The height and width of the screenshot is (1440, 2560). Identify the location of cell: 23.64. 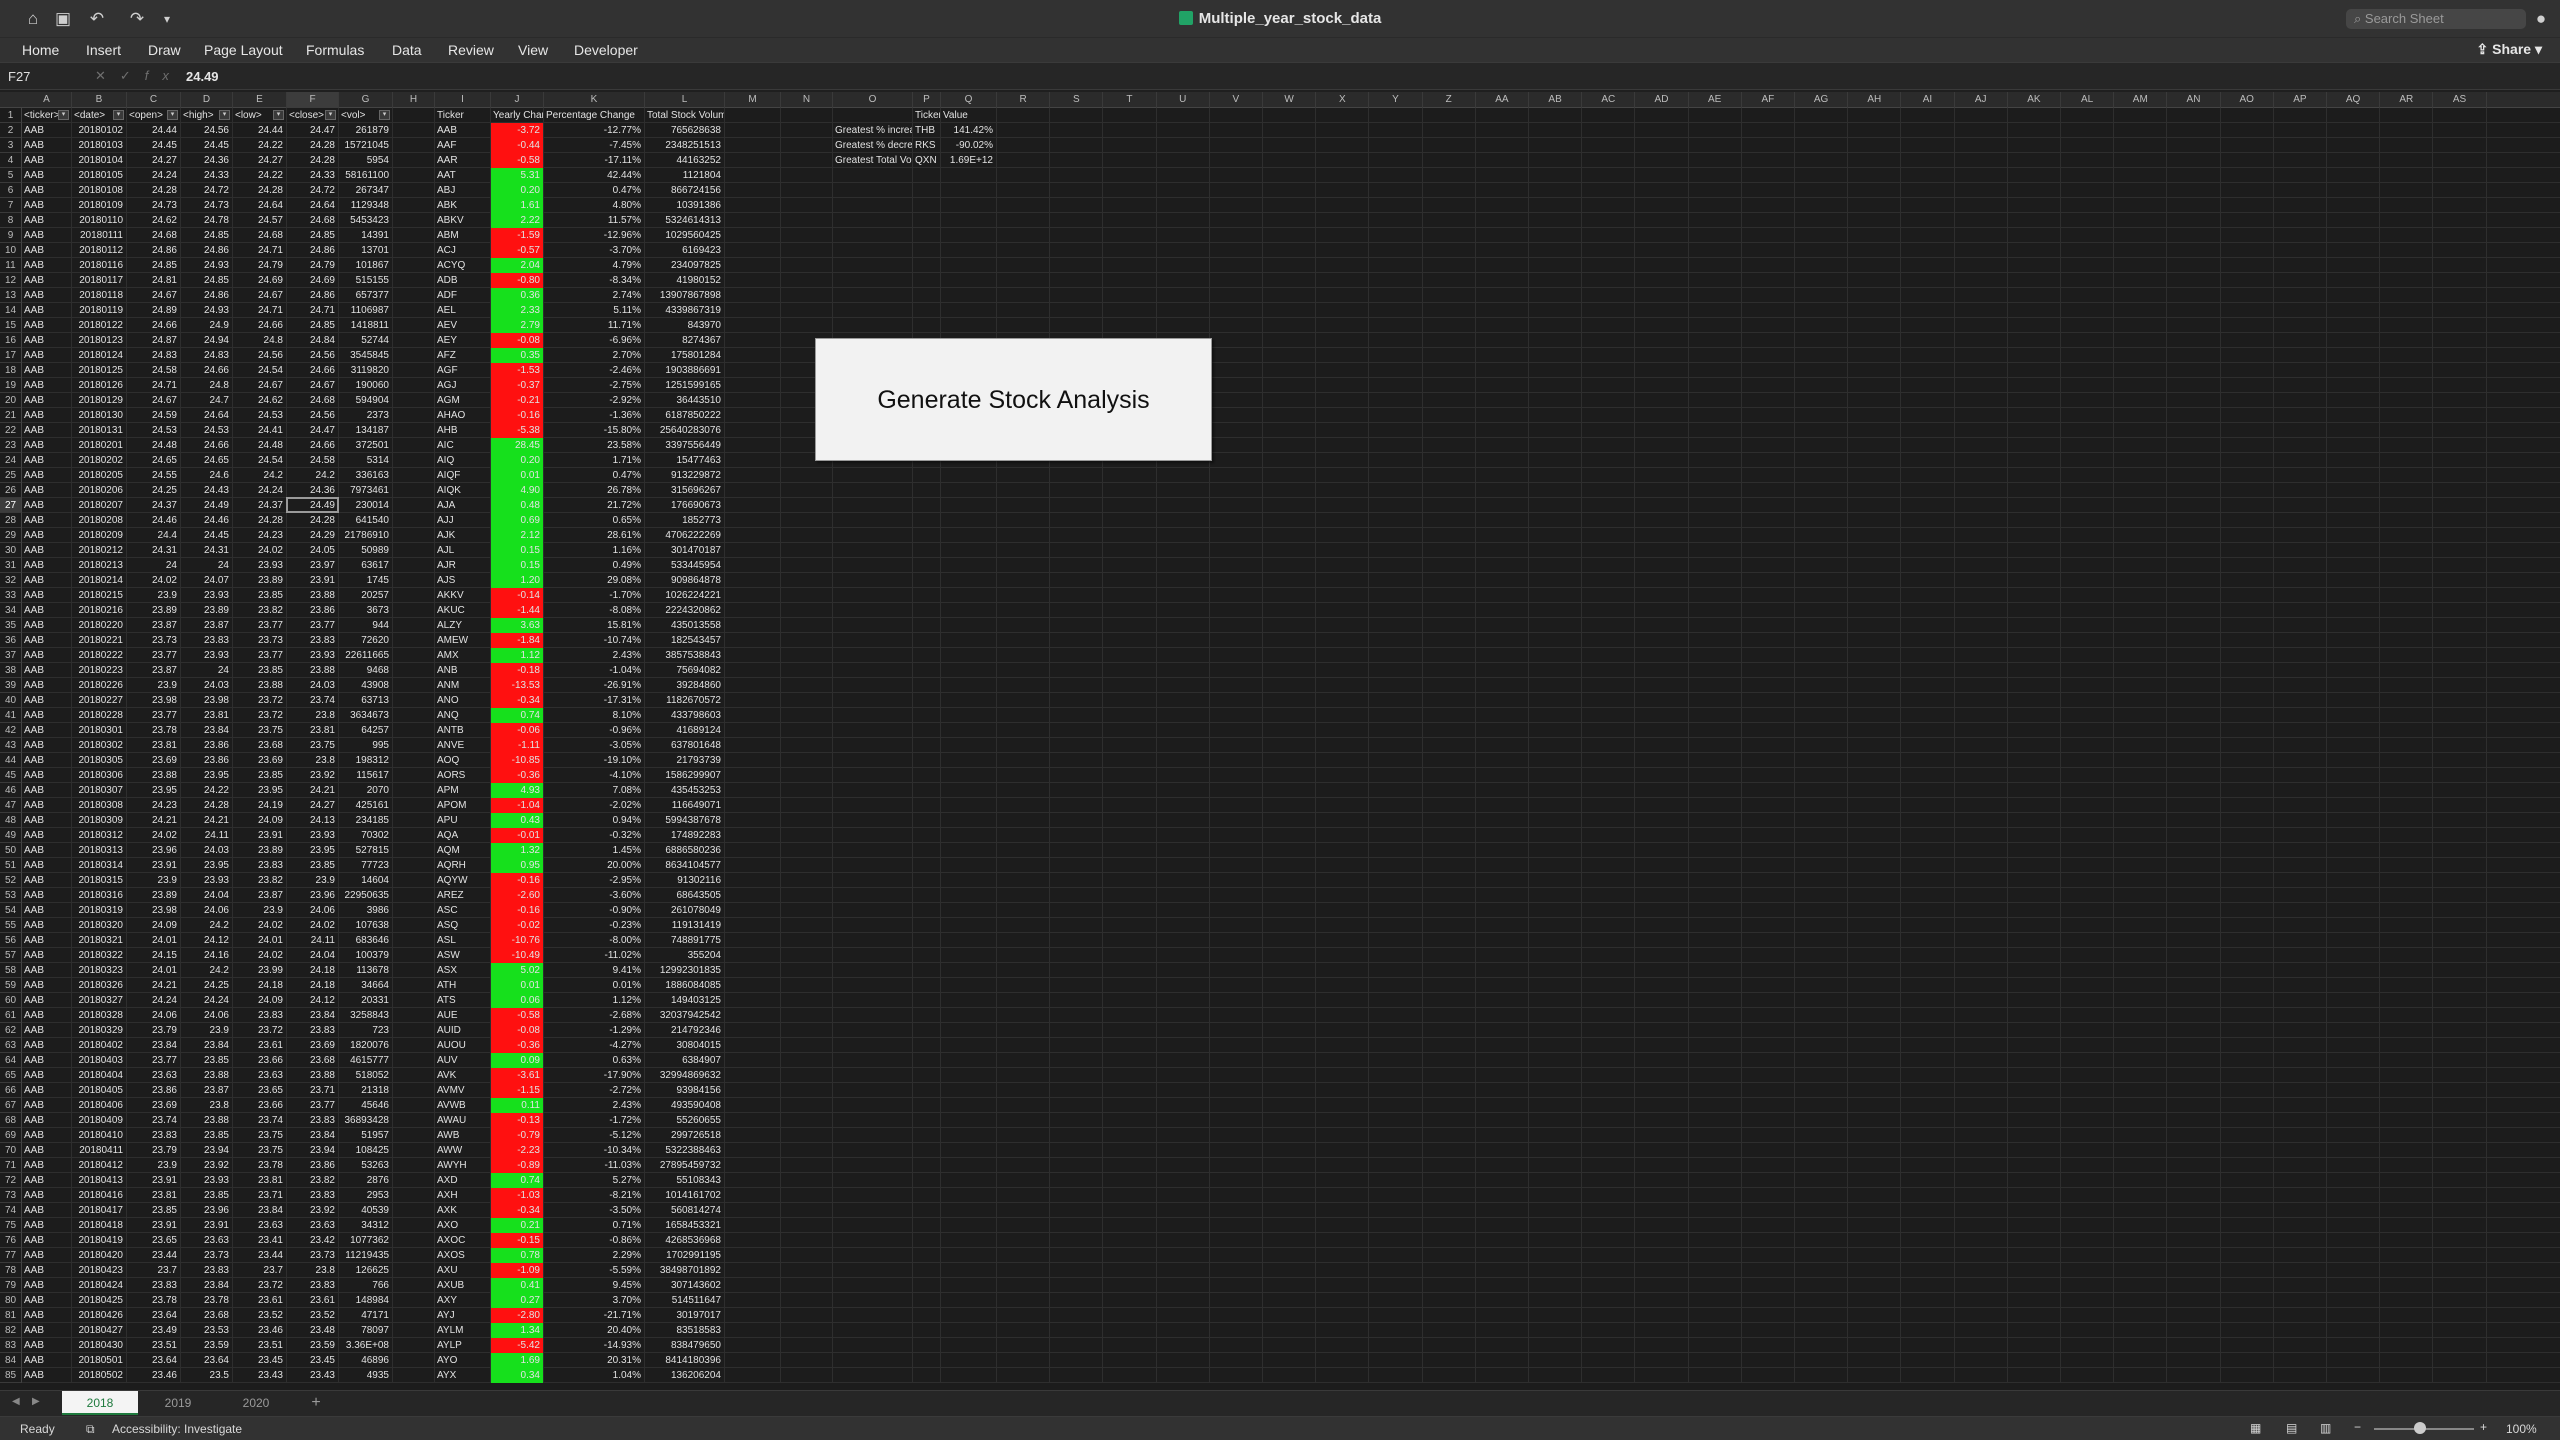
(206, 1360).